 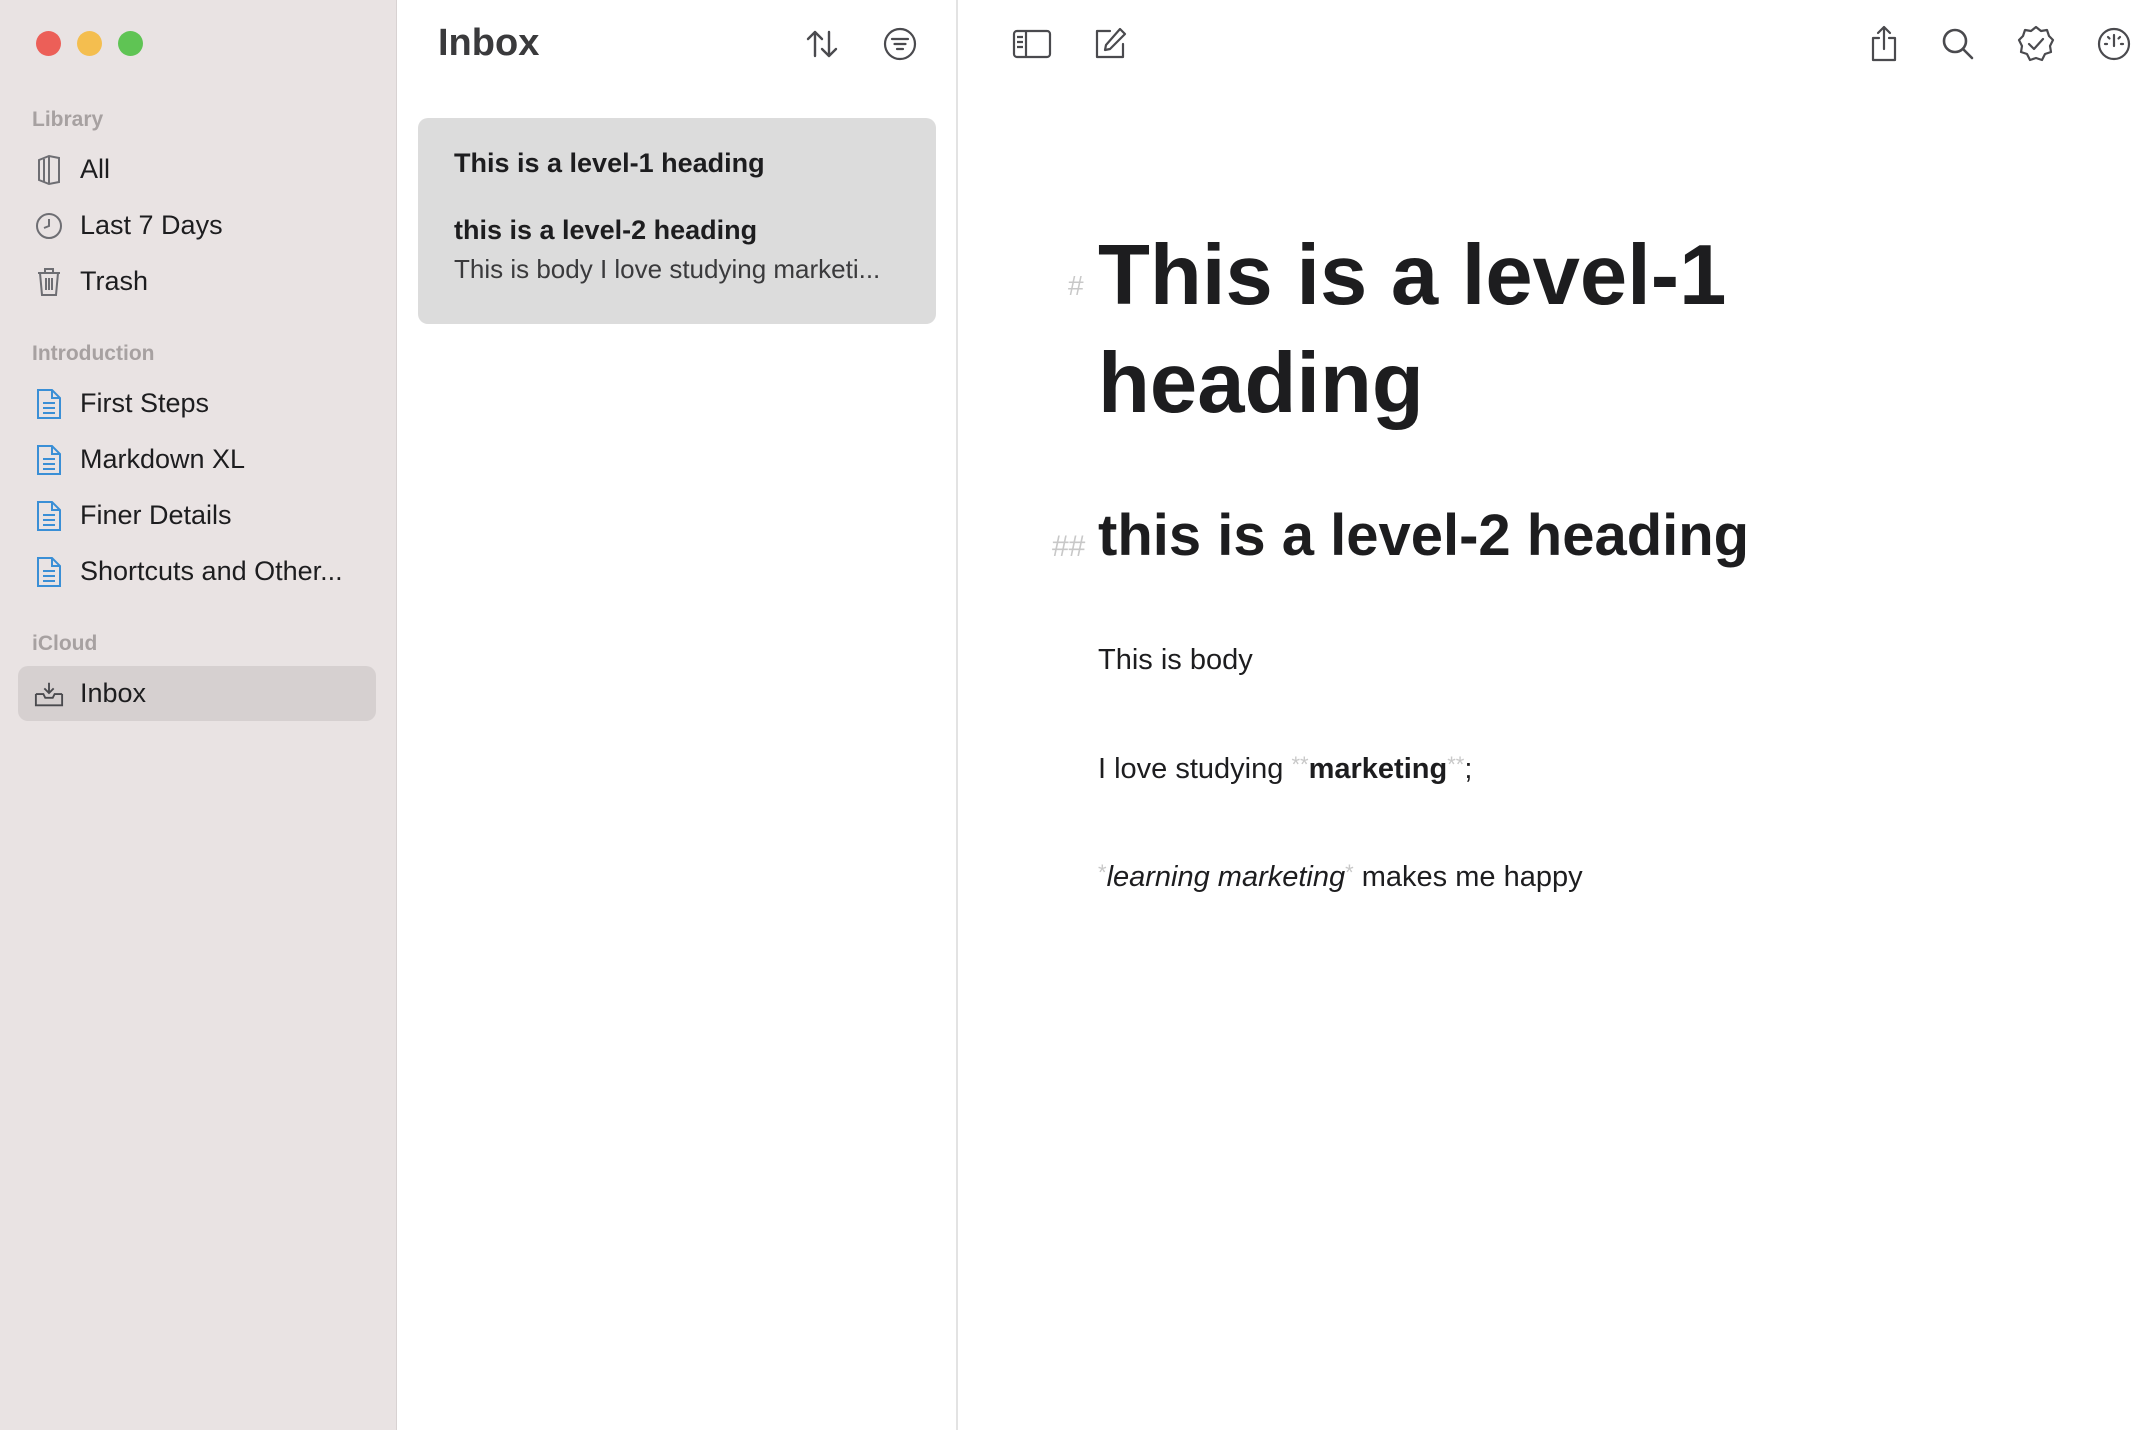 What do you see at coordinates (145, 403) in the screenshot?
I see `sidebar-item-label: First Steps` at bounding box center [145, 403].